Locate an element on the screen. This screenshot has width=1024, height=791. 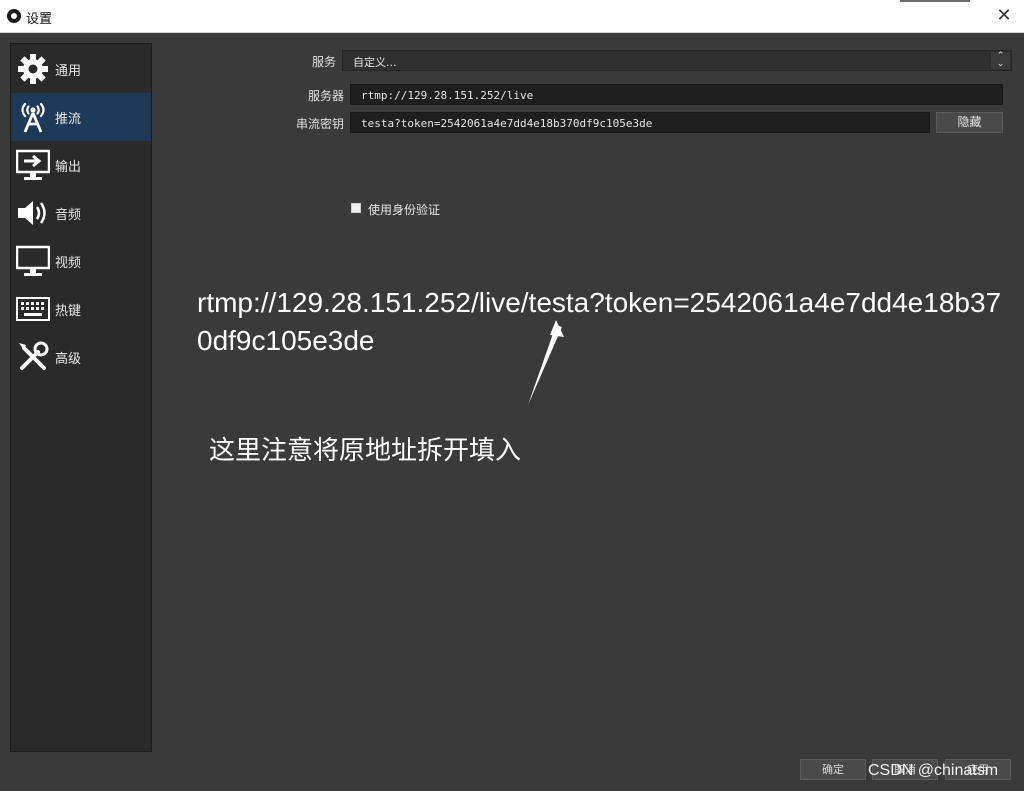
sidebar-item-video: 视频 is located at coordinates (81, 261).